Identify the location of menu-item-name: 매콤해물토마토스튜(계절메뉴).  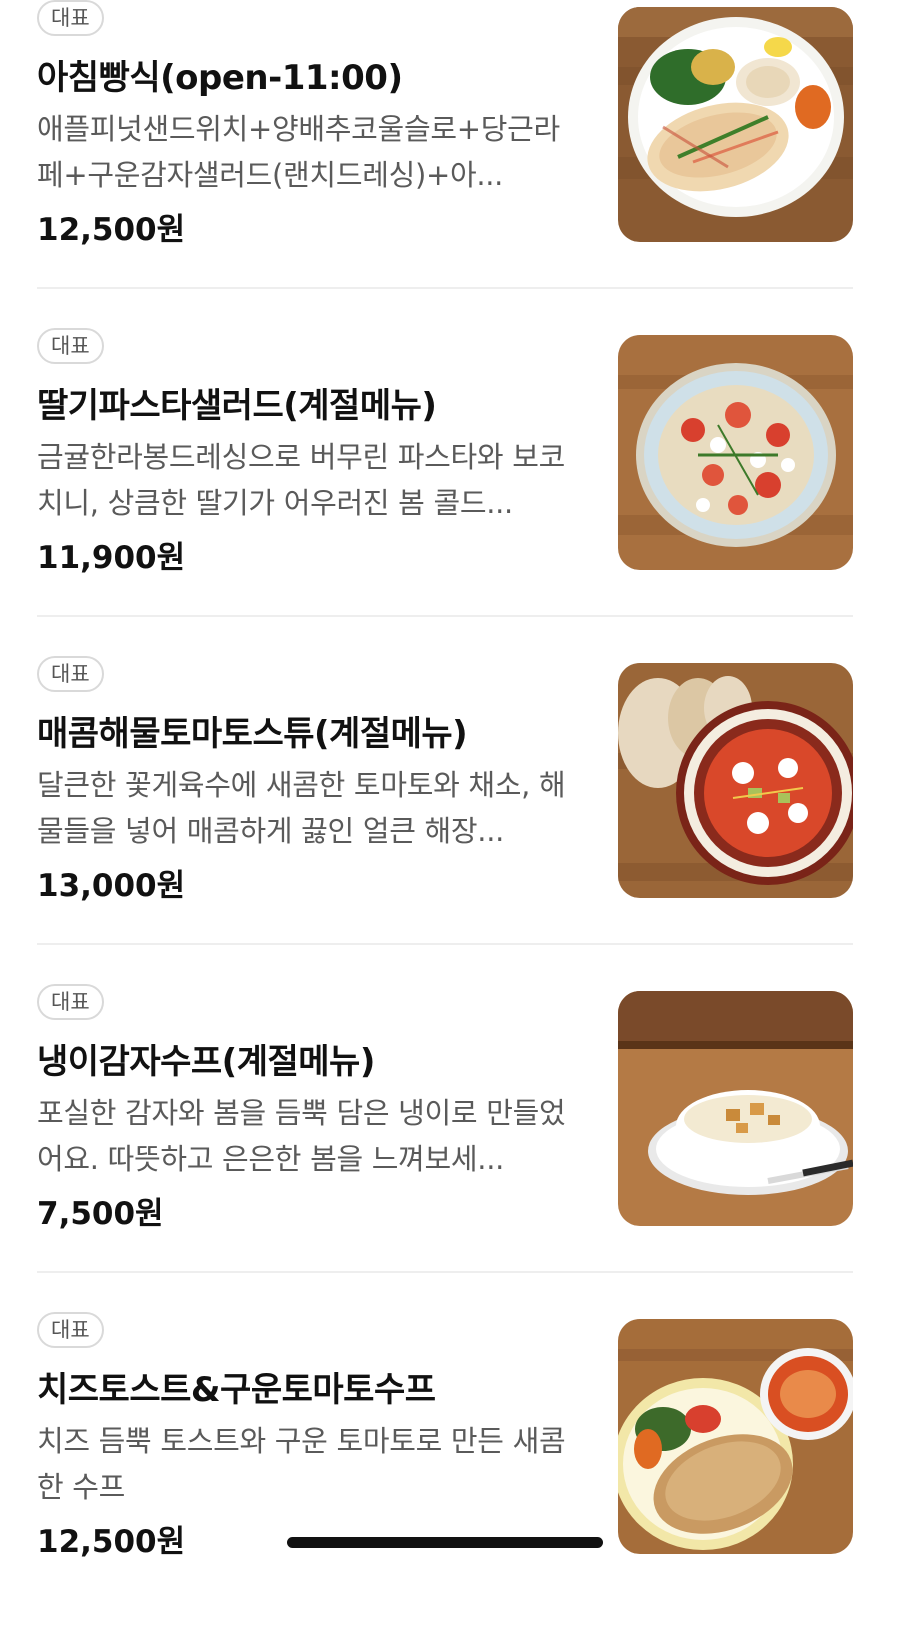
(252, 734).